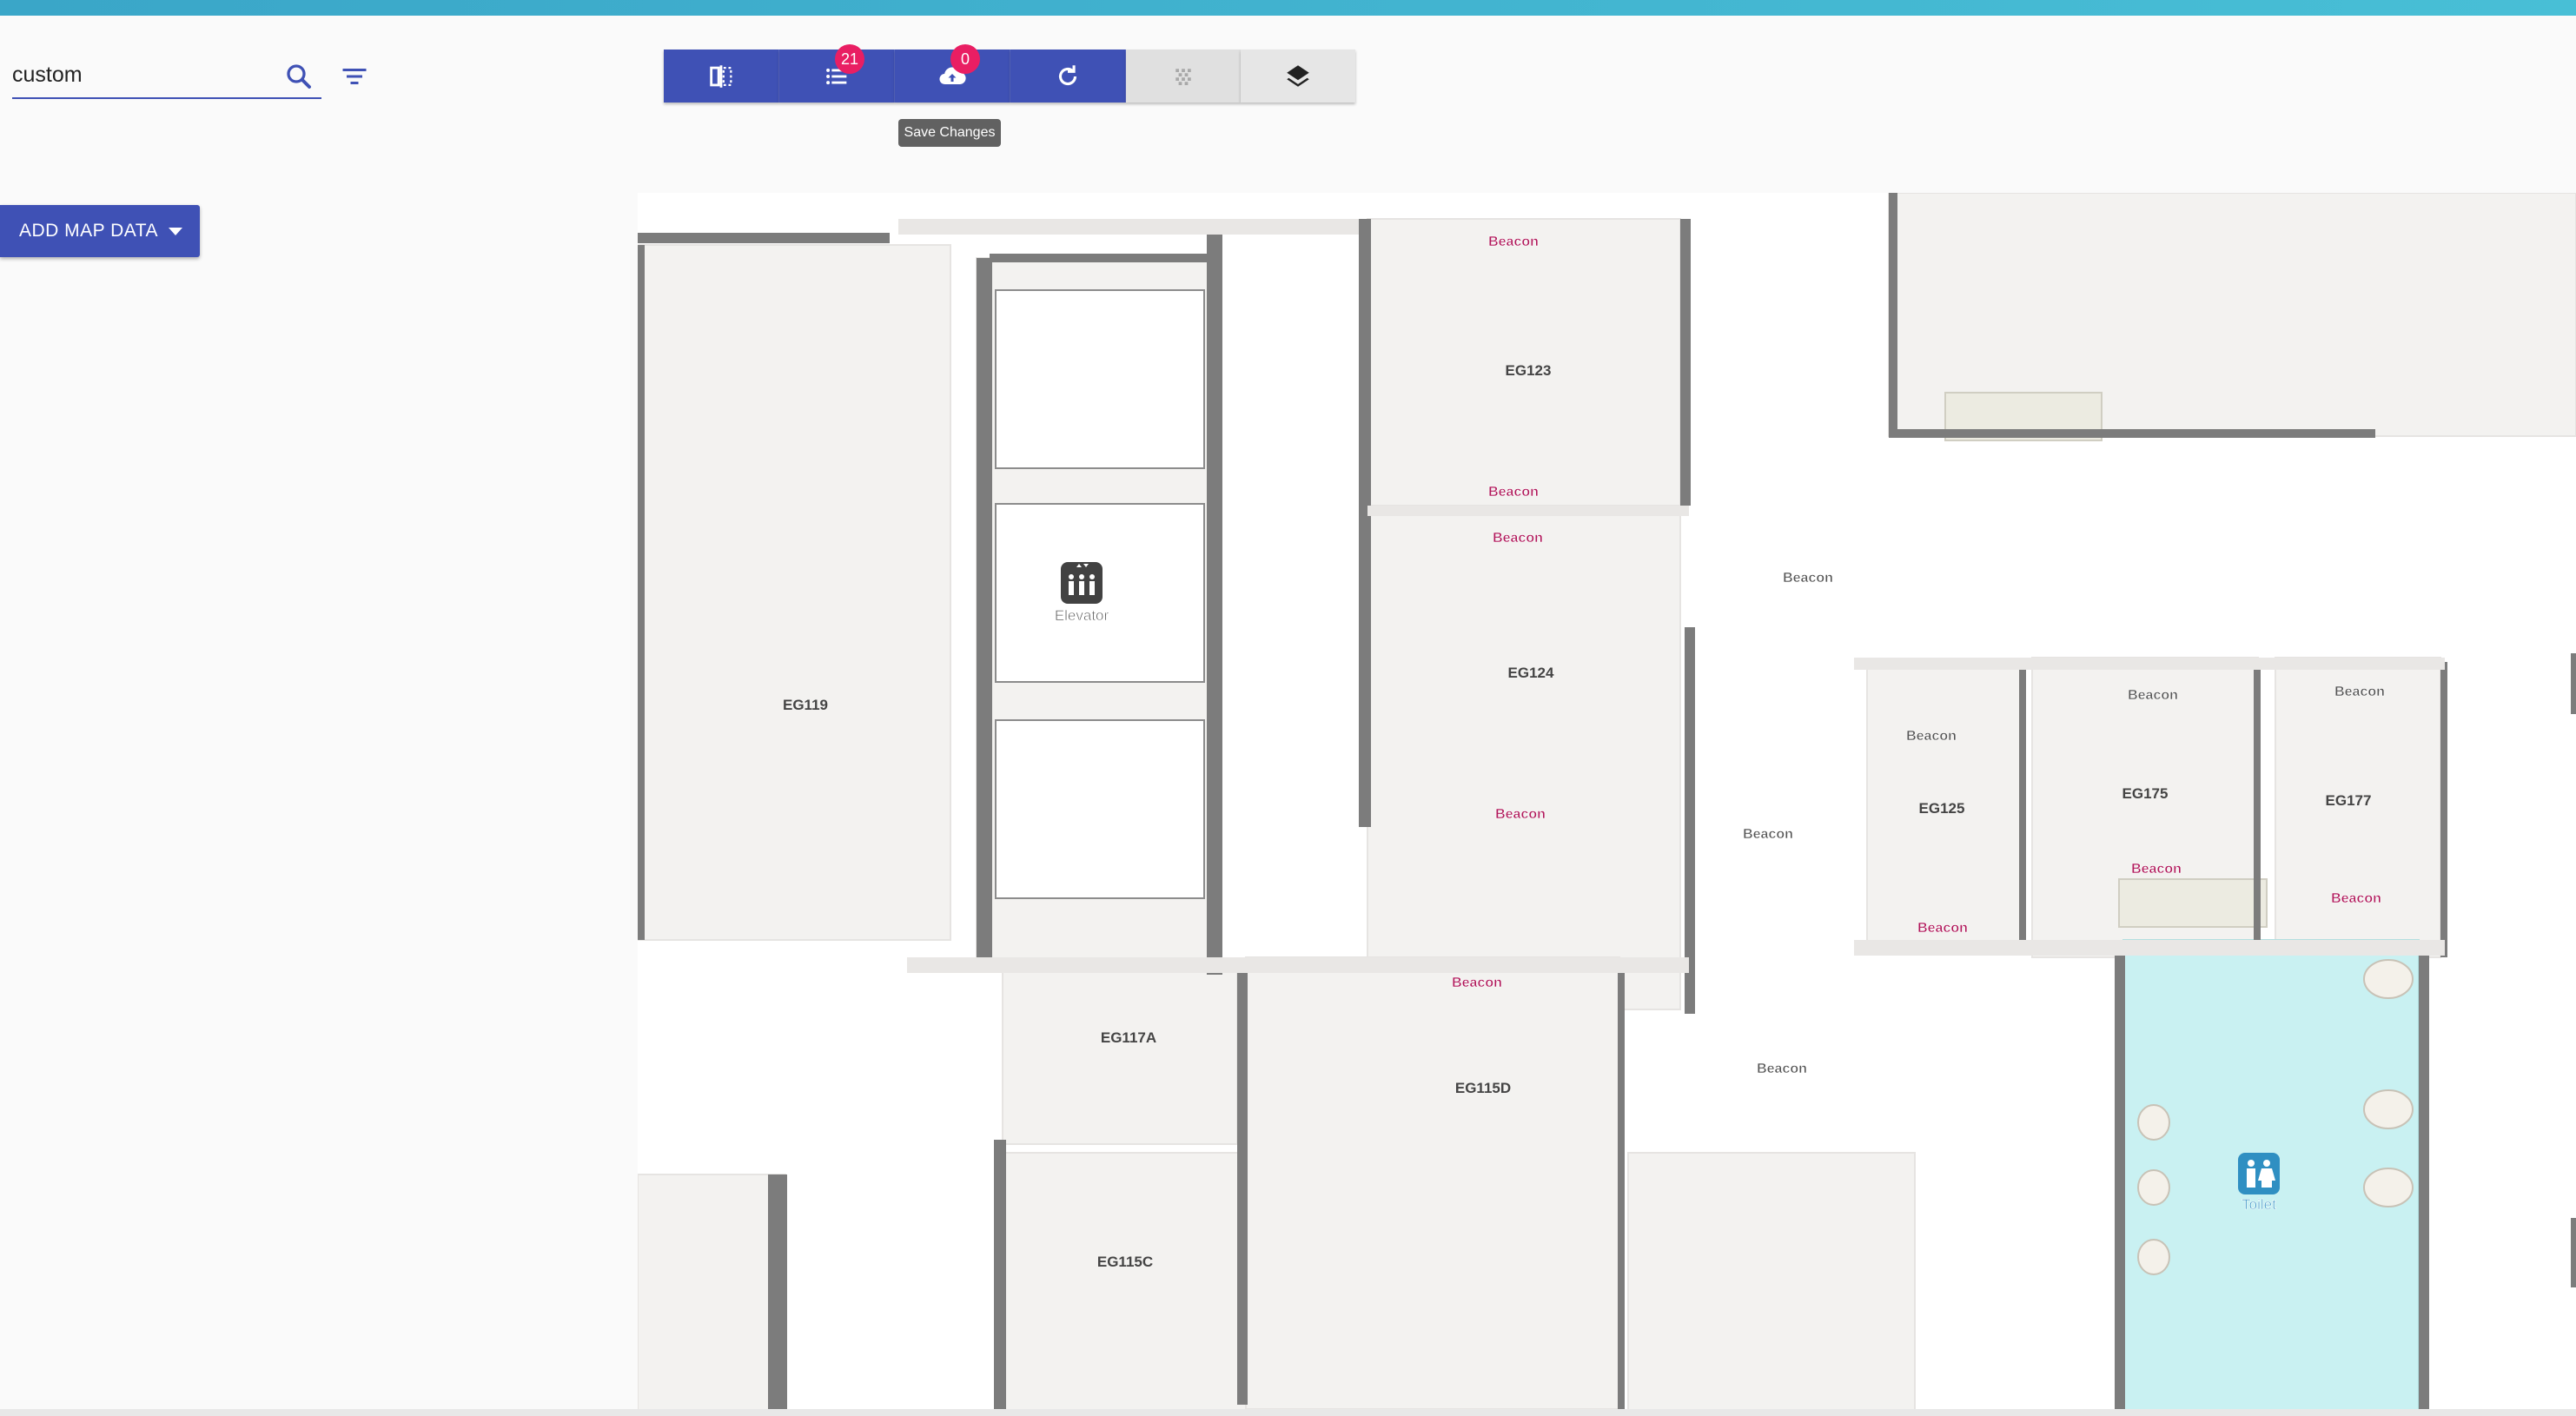 This screenshot has height=1416, width=2576. I want to click on split-view-button, so click(721, 76).